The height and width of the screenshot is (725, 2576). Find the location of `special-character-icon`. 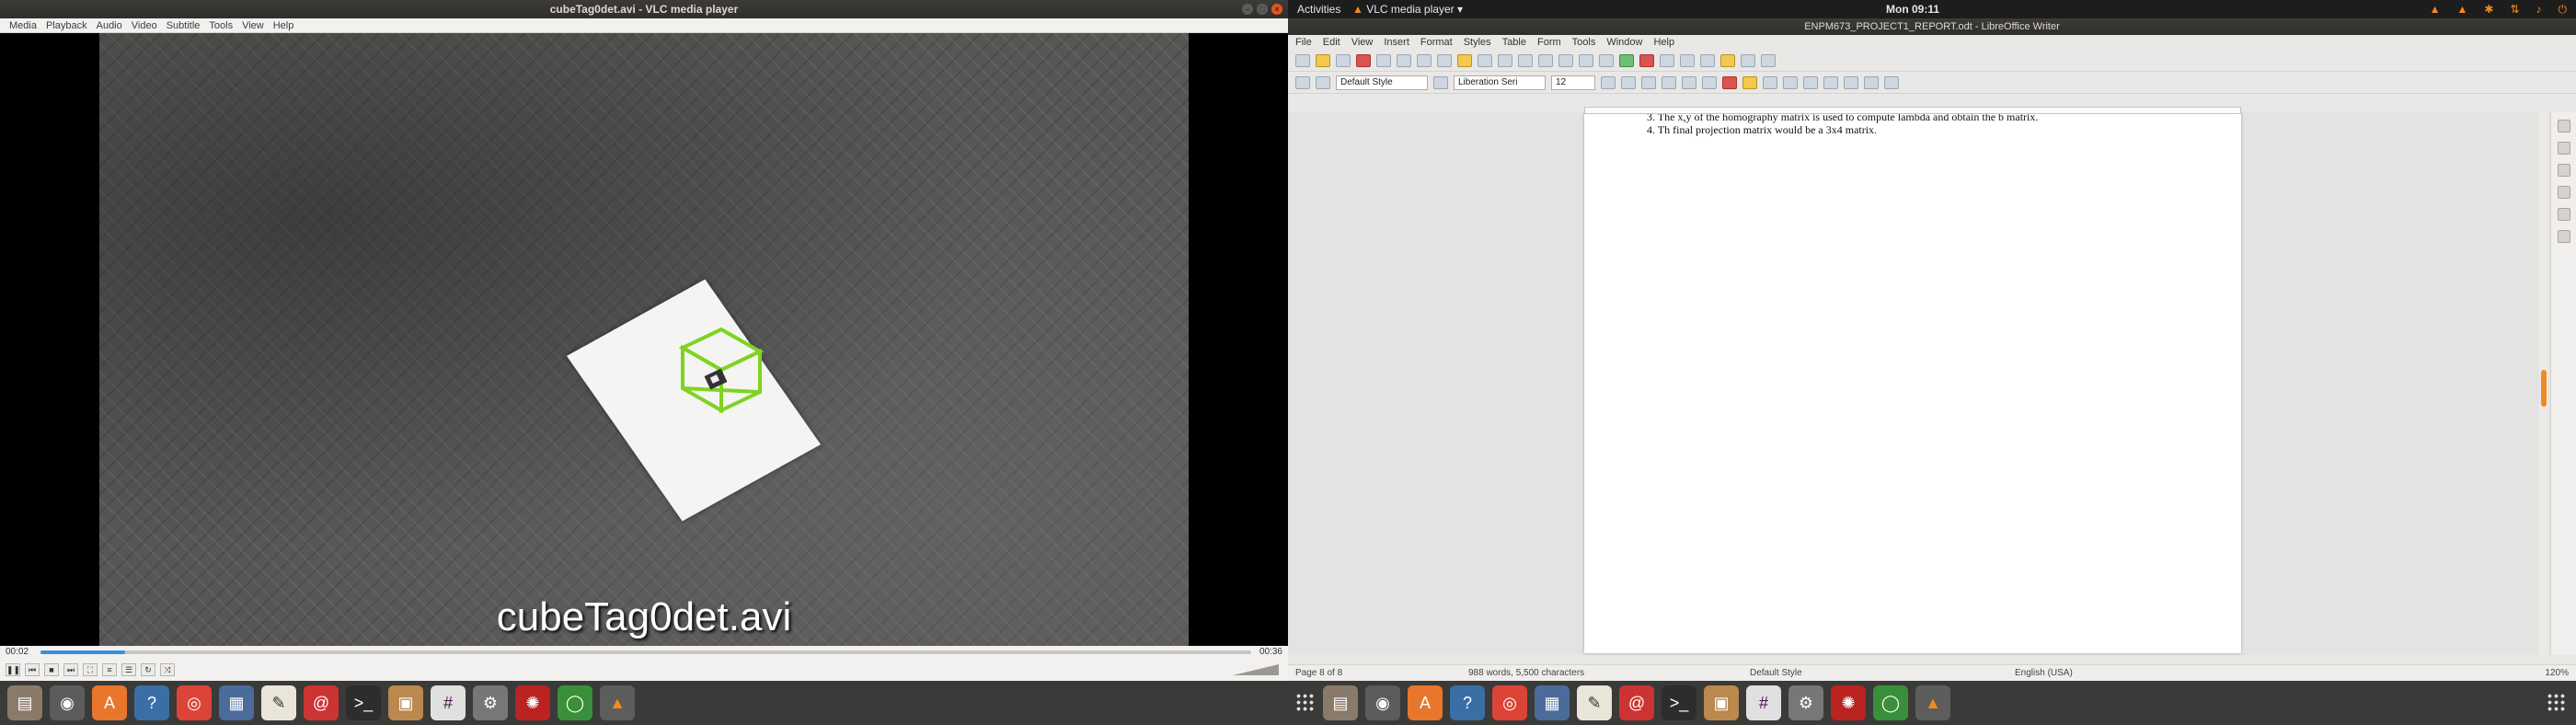

special-character-icon is located at coordinates (1687, 60).